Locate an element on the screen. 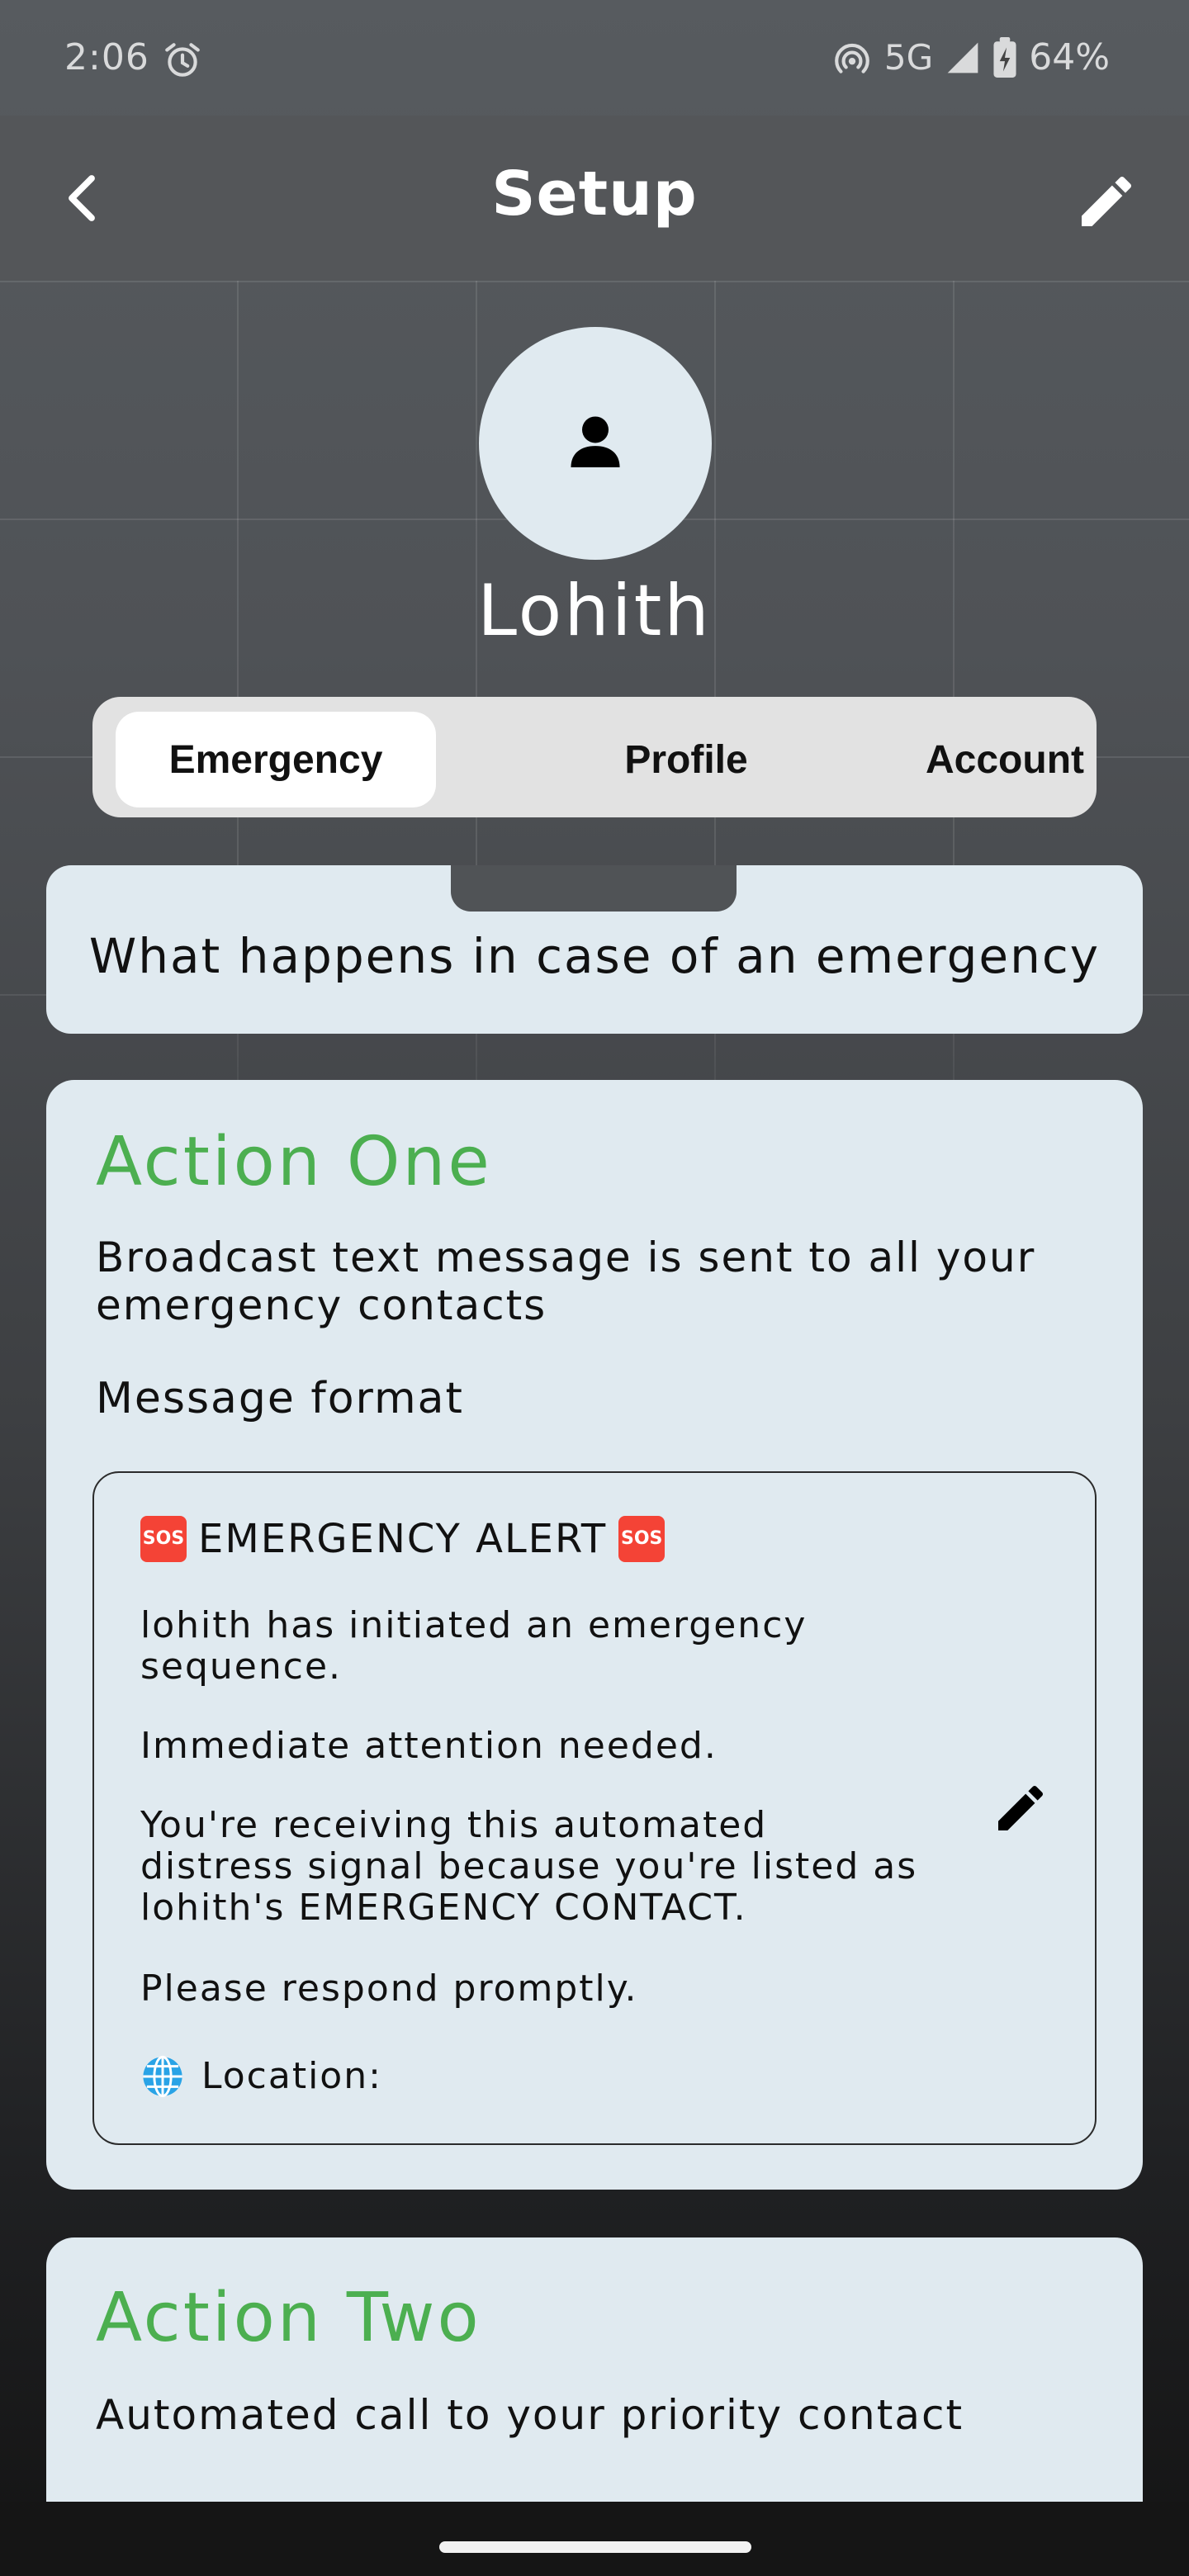 The width and height of the screenshot is (1189, 2576). card-notch is located at coordinates (594, 888).